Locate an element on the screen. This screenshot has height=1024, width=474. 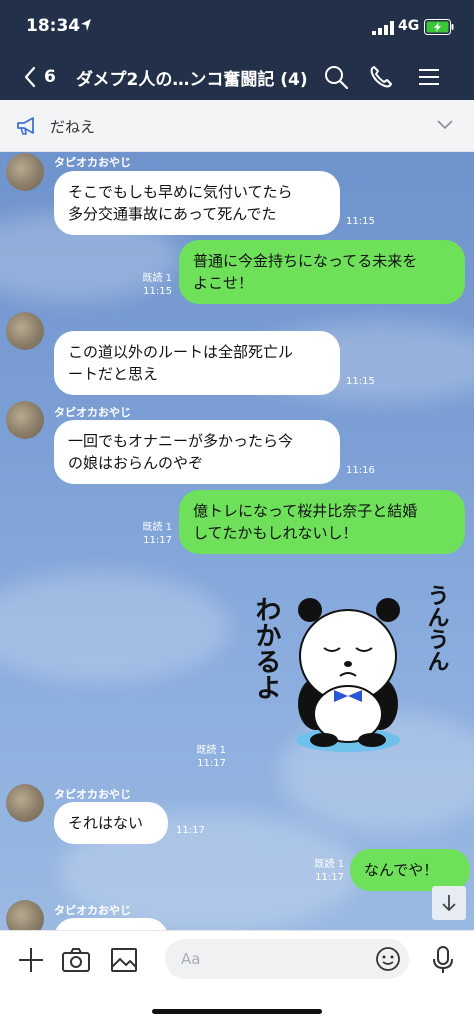
scroll-to-bottom-button is located at coordinates (449, 903).